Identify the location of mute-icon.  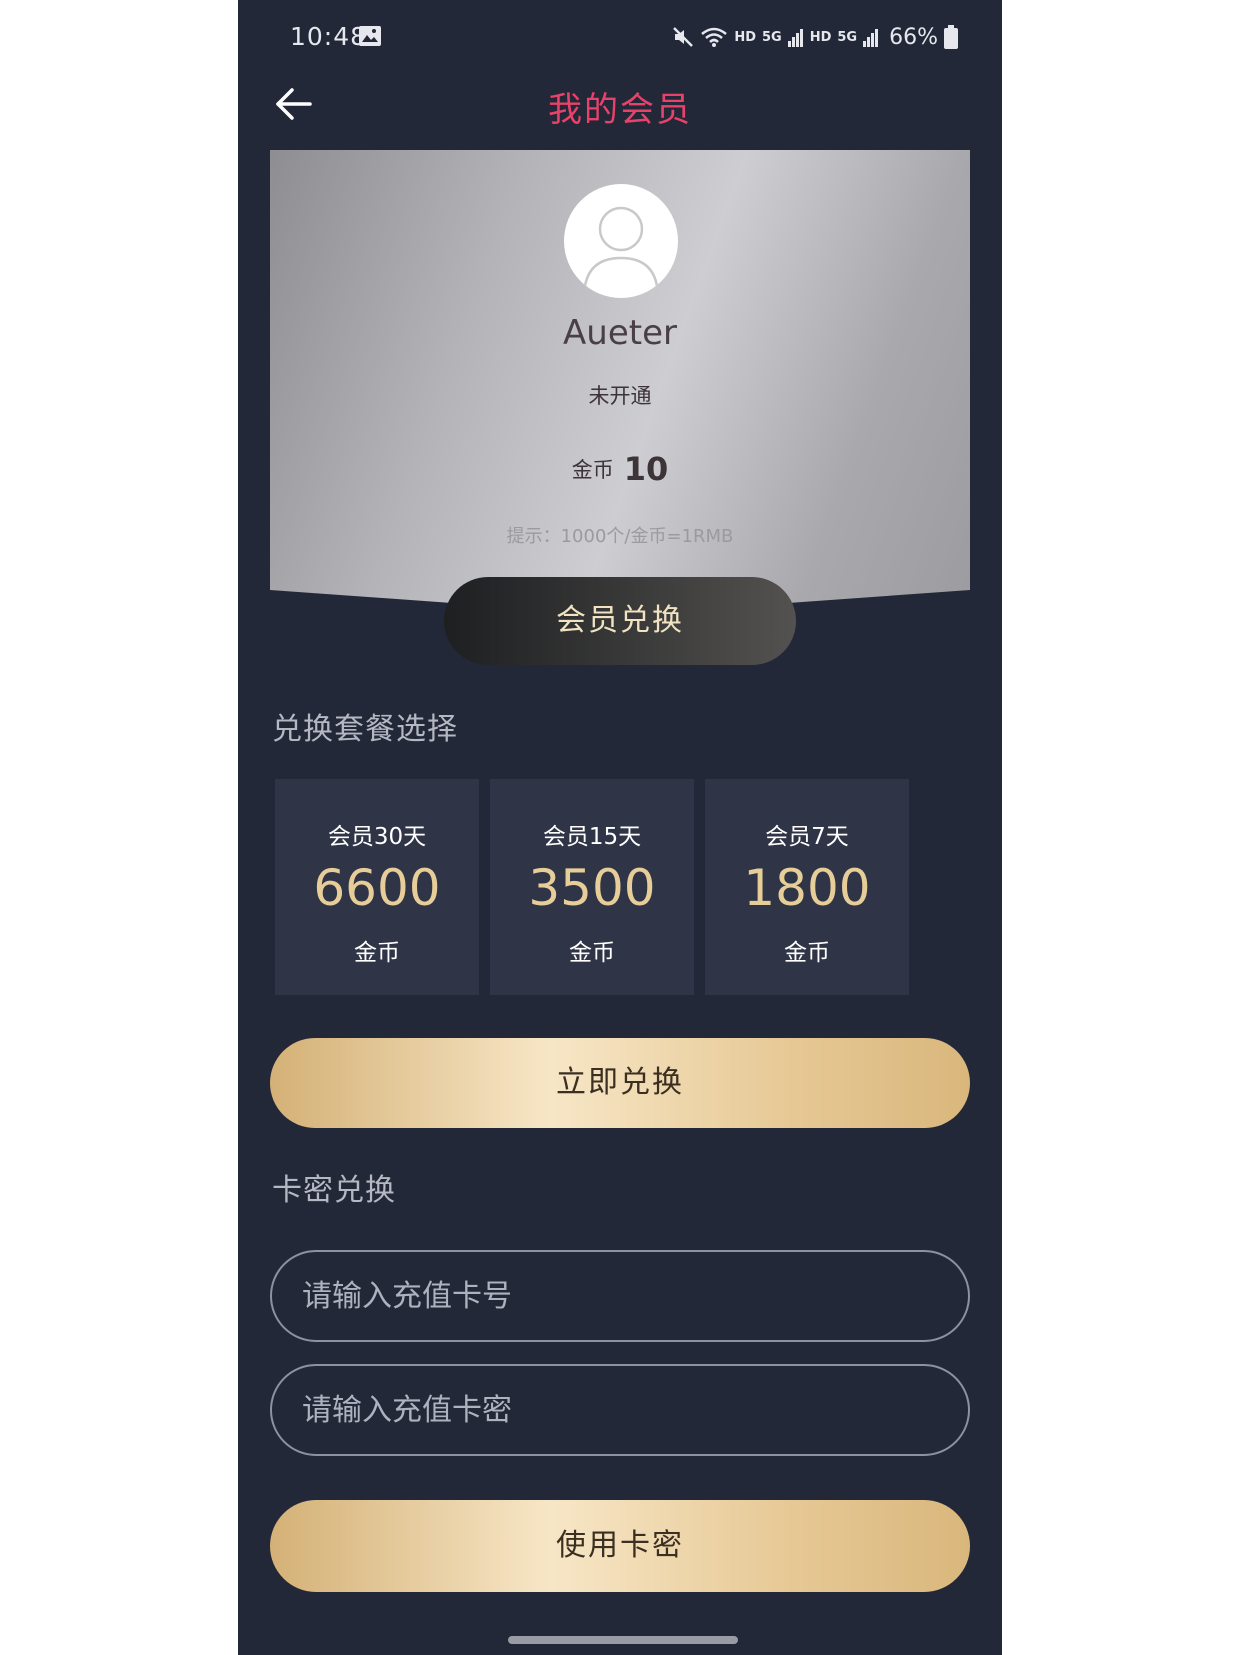
(683, 37).